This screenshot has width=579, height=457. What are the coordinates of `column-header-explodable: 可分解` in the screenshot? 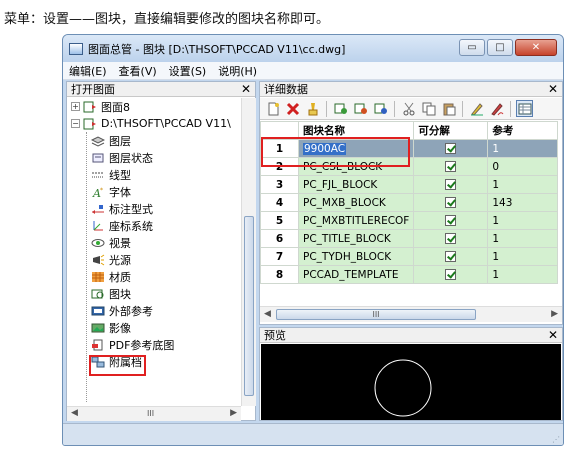 It's located at (451, 130).